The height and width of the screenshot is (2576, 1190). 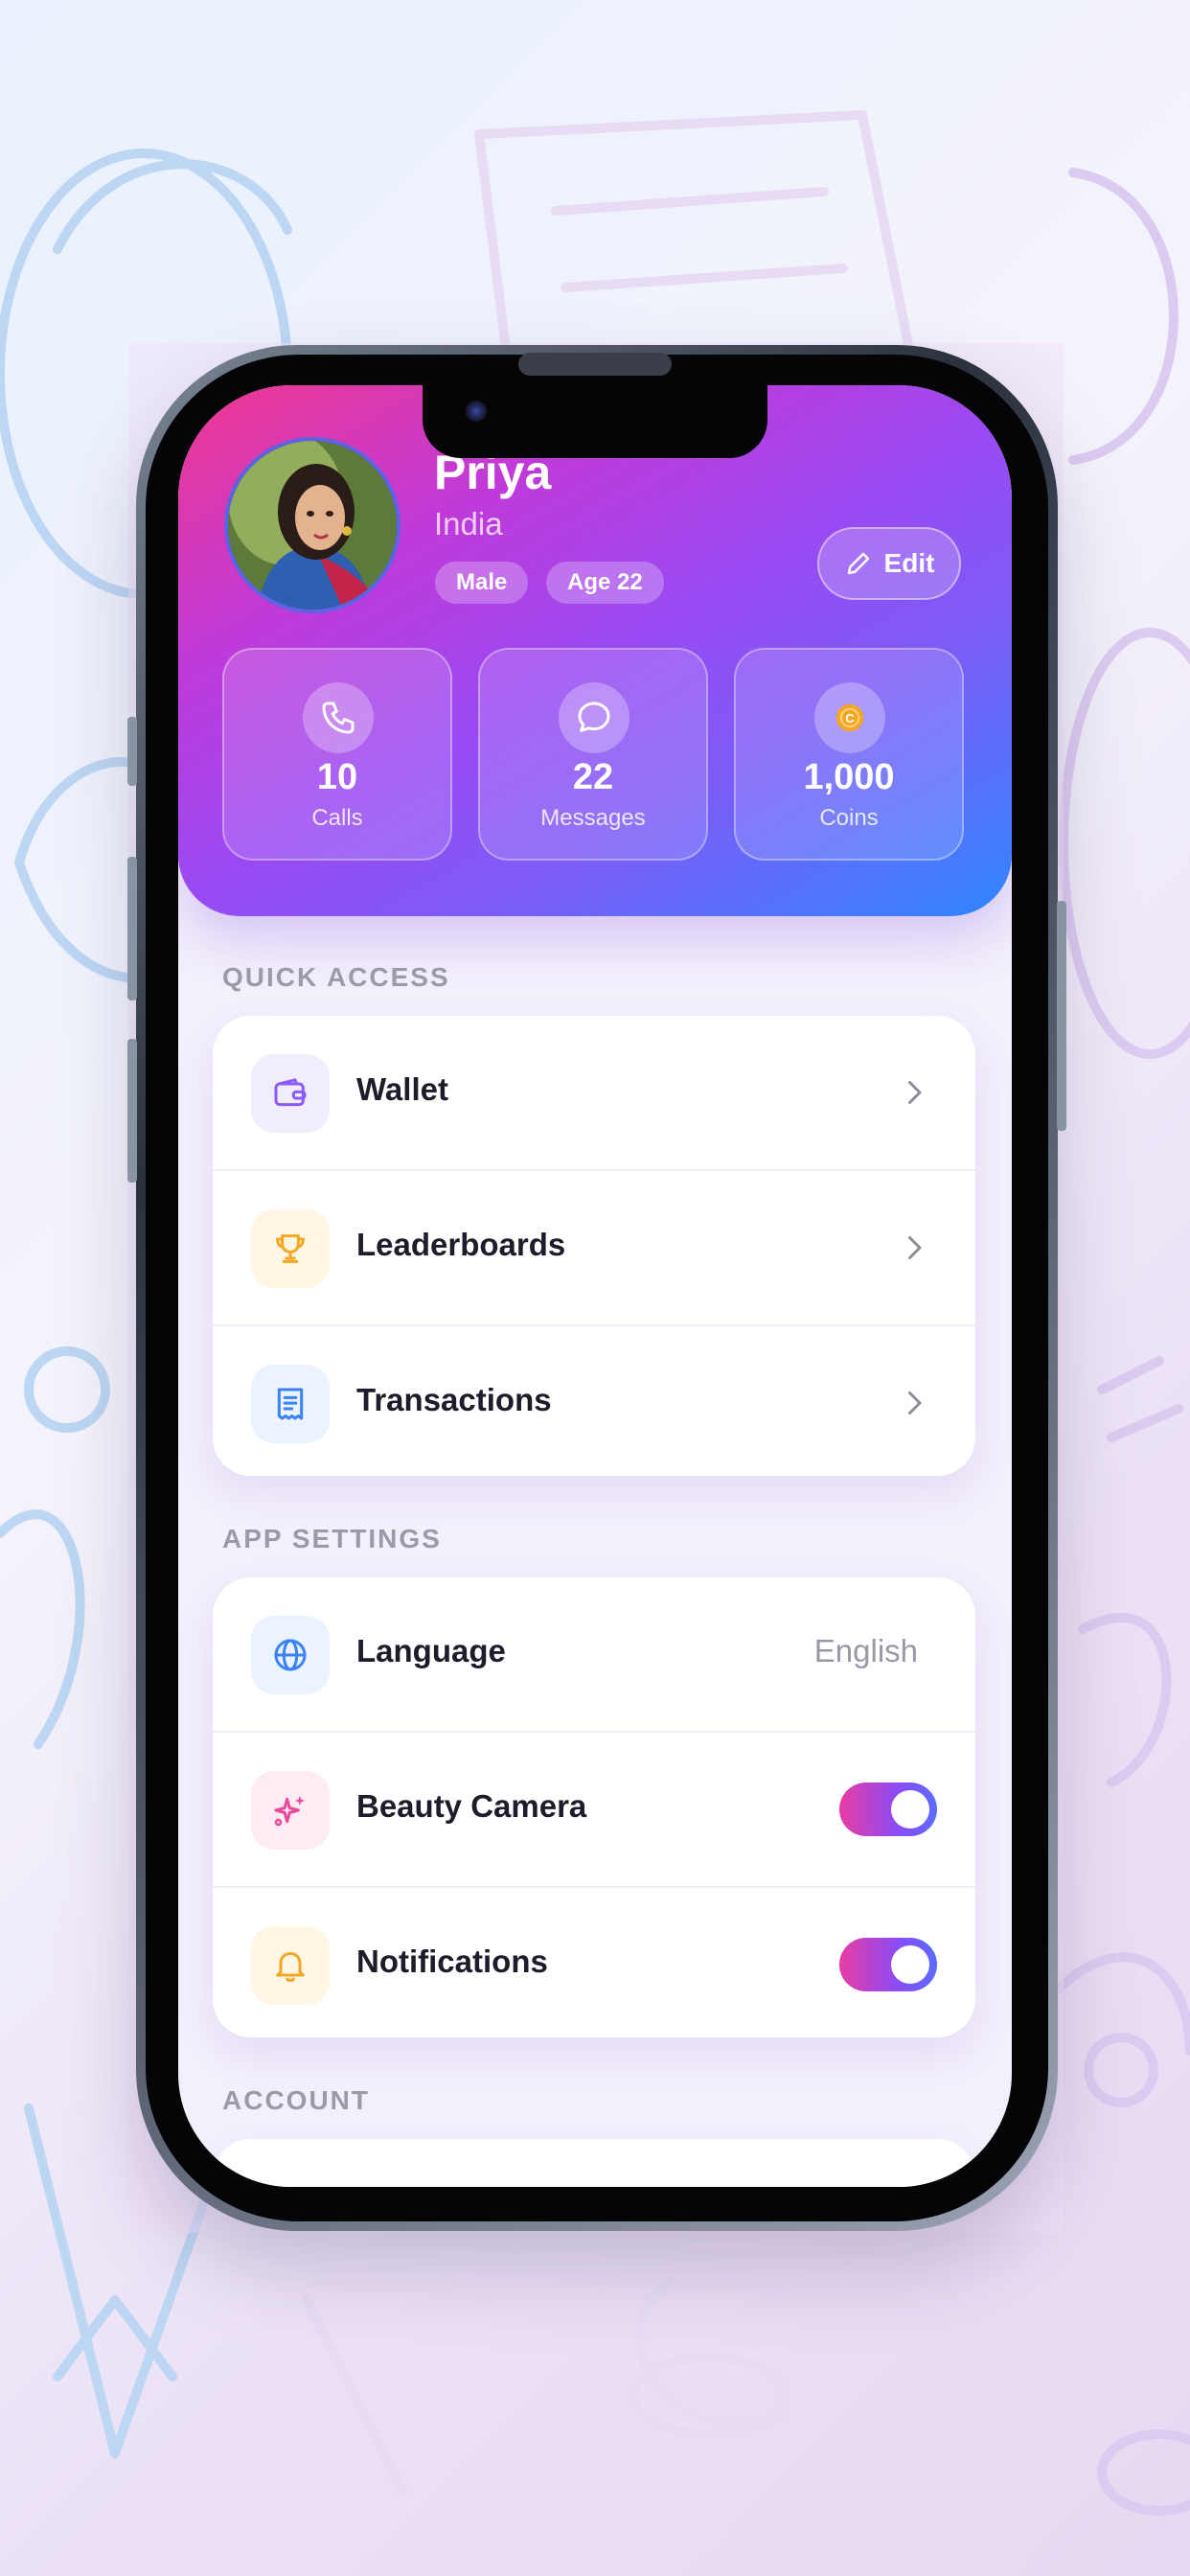 I want to click on coin-icon: C, so click(x=850, y=717).